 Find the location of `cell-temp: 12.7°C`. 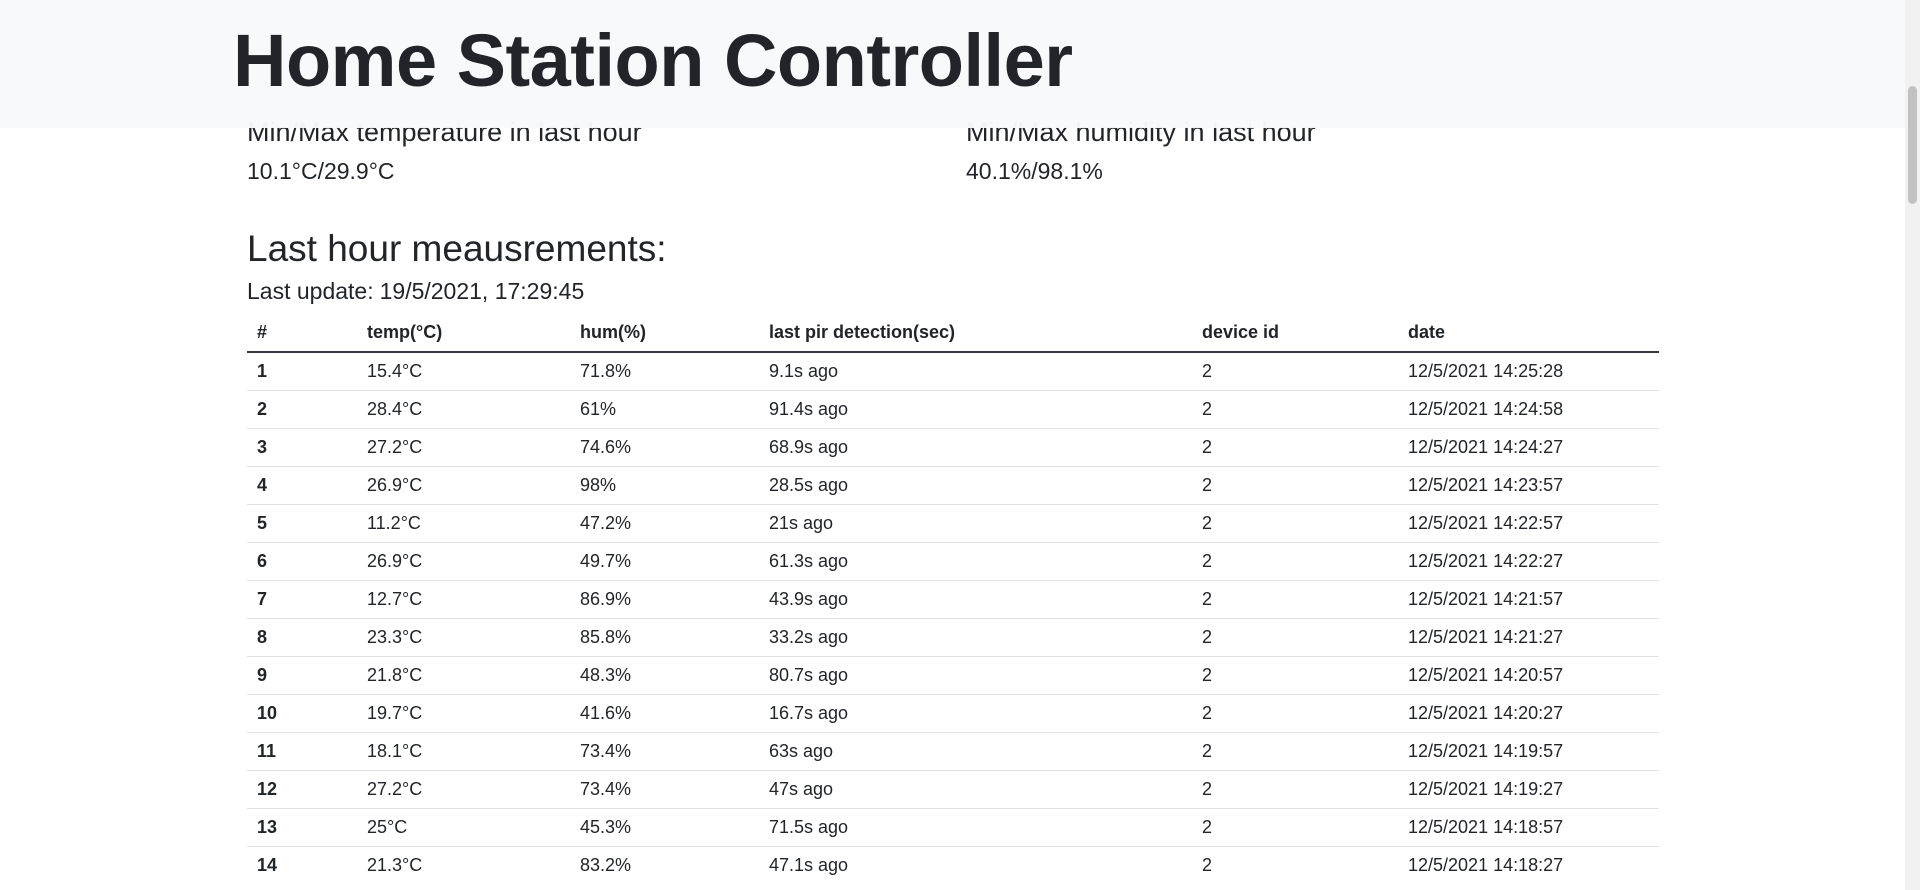

cell-temp: 12.7°C is located at coordinates (463, 599).